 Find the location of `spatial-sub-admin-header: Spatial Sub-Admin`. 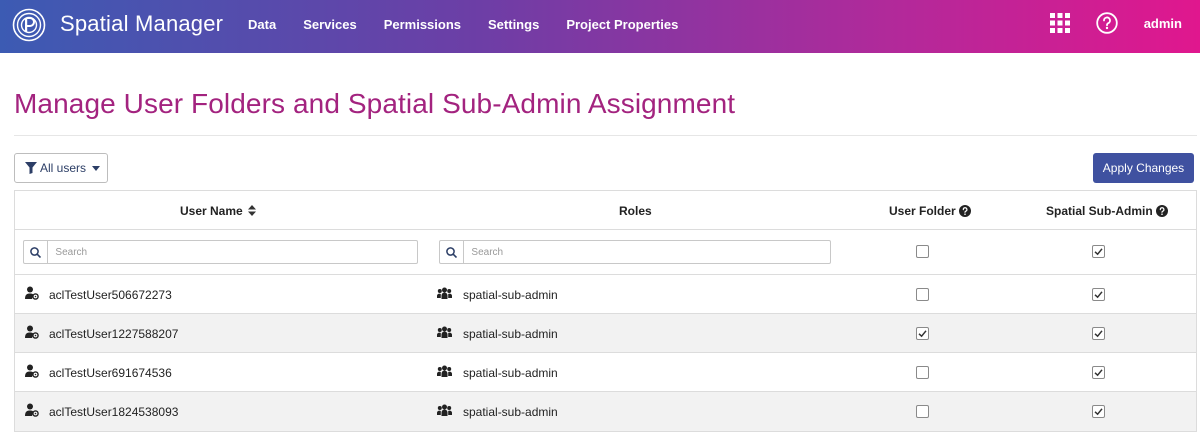

spatial-sub-admin-header: Spatial Sub-Admin is located at coordinates (1107, 211).